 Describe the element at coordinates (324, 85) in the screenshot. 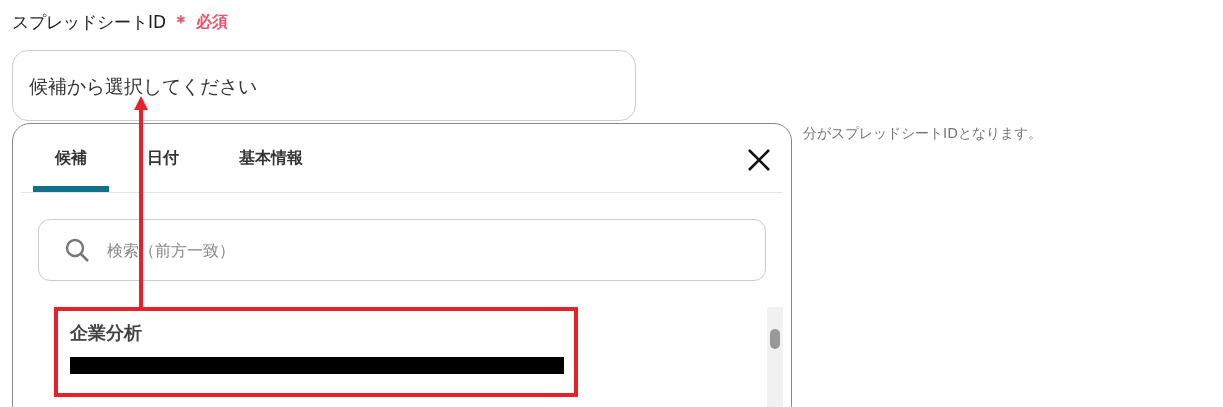

I see `select-field: 候補から選択してください` at that location.